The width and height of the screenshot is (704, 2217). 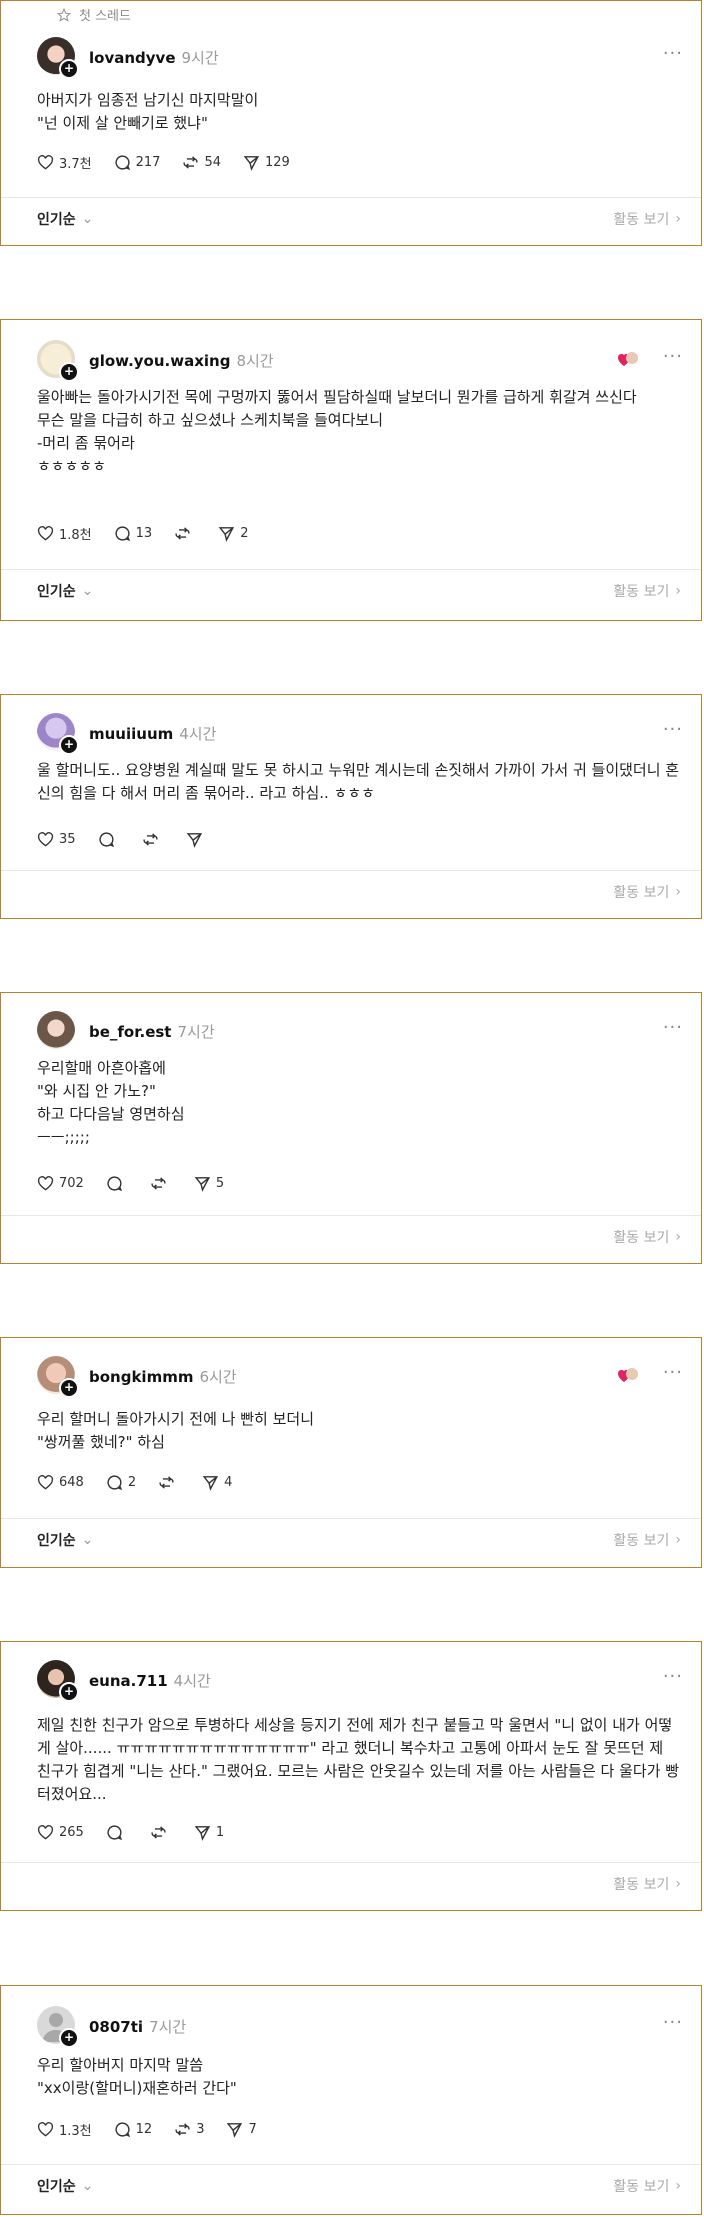 What do you see at coordinates (209, 1183) in the screenshot?
I see `share-button: 5` at bounding box center [209, 1183].